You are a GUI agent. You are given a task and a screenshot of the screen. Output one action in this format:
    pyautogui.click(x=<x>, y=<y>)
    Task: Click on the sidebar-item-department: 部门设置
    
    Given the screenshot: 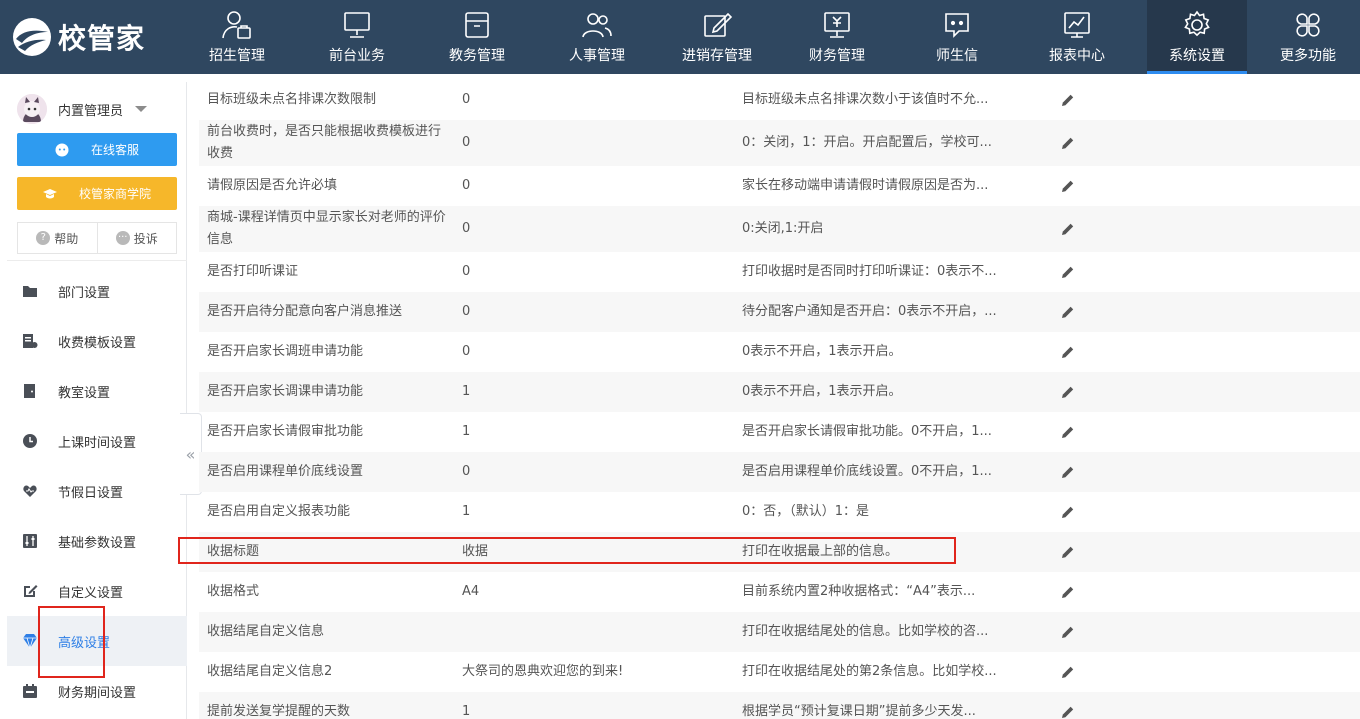 What is the action you would take?
    pyautogui.click(x=97, y=291)
    